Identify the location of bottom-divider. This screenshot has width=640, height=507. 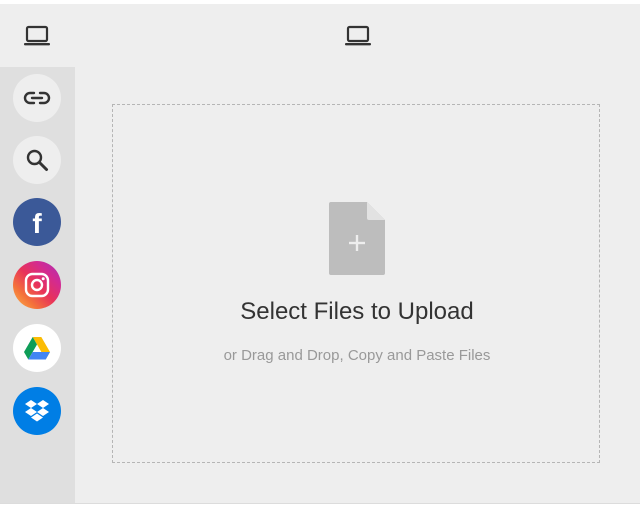
(320, 503).